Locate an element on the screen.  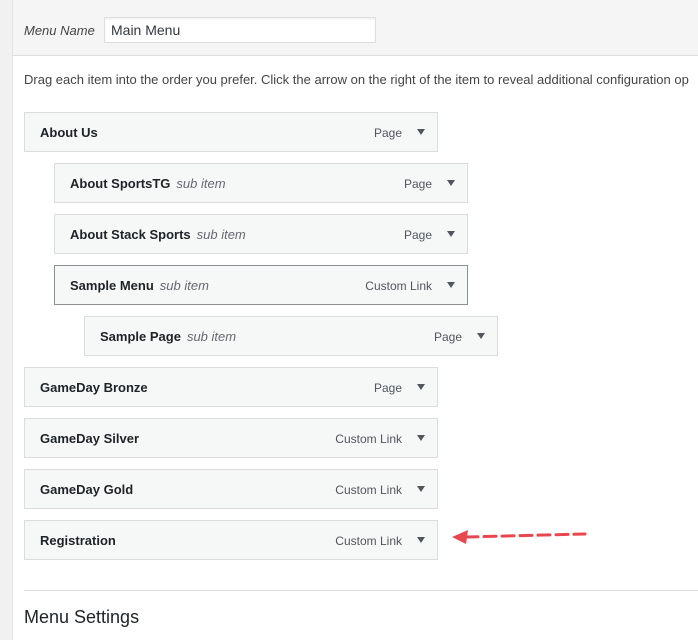
menu-settings-heading: Menu Settings is located at coordinates (82, 617).